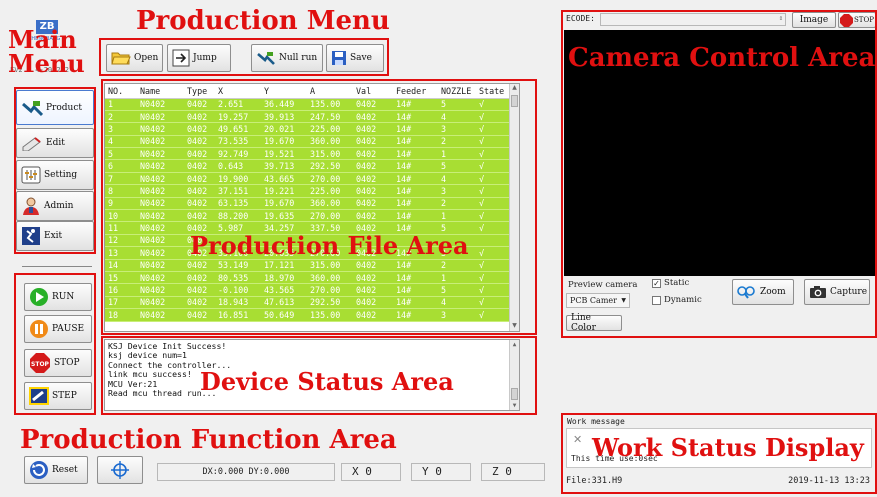  I want to click on sidebar-divider, so click(57, 266).